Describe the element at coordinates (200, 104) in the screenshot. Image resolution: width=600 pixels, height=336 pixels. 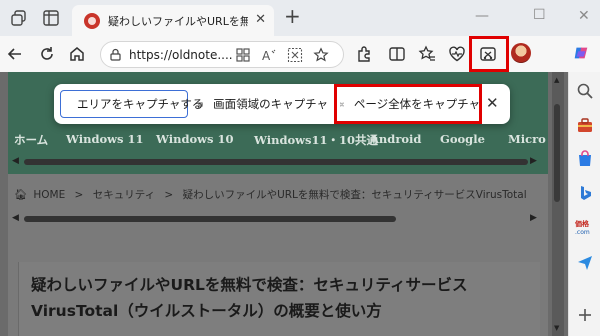
I see `capture-visible-icon` at that location.